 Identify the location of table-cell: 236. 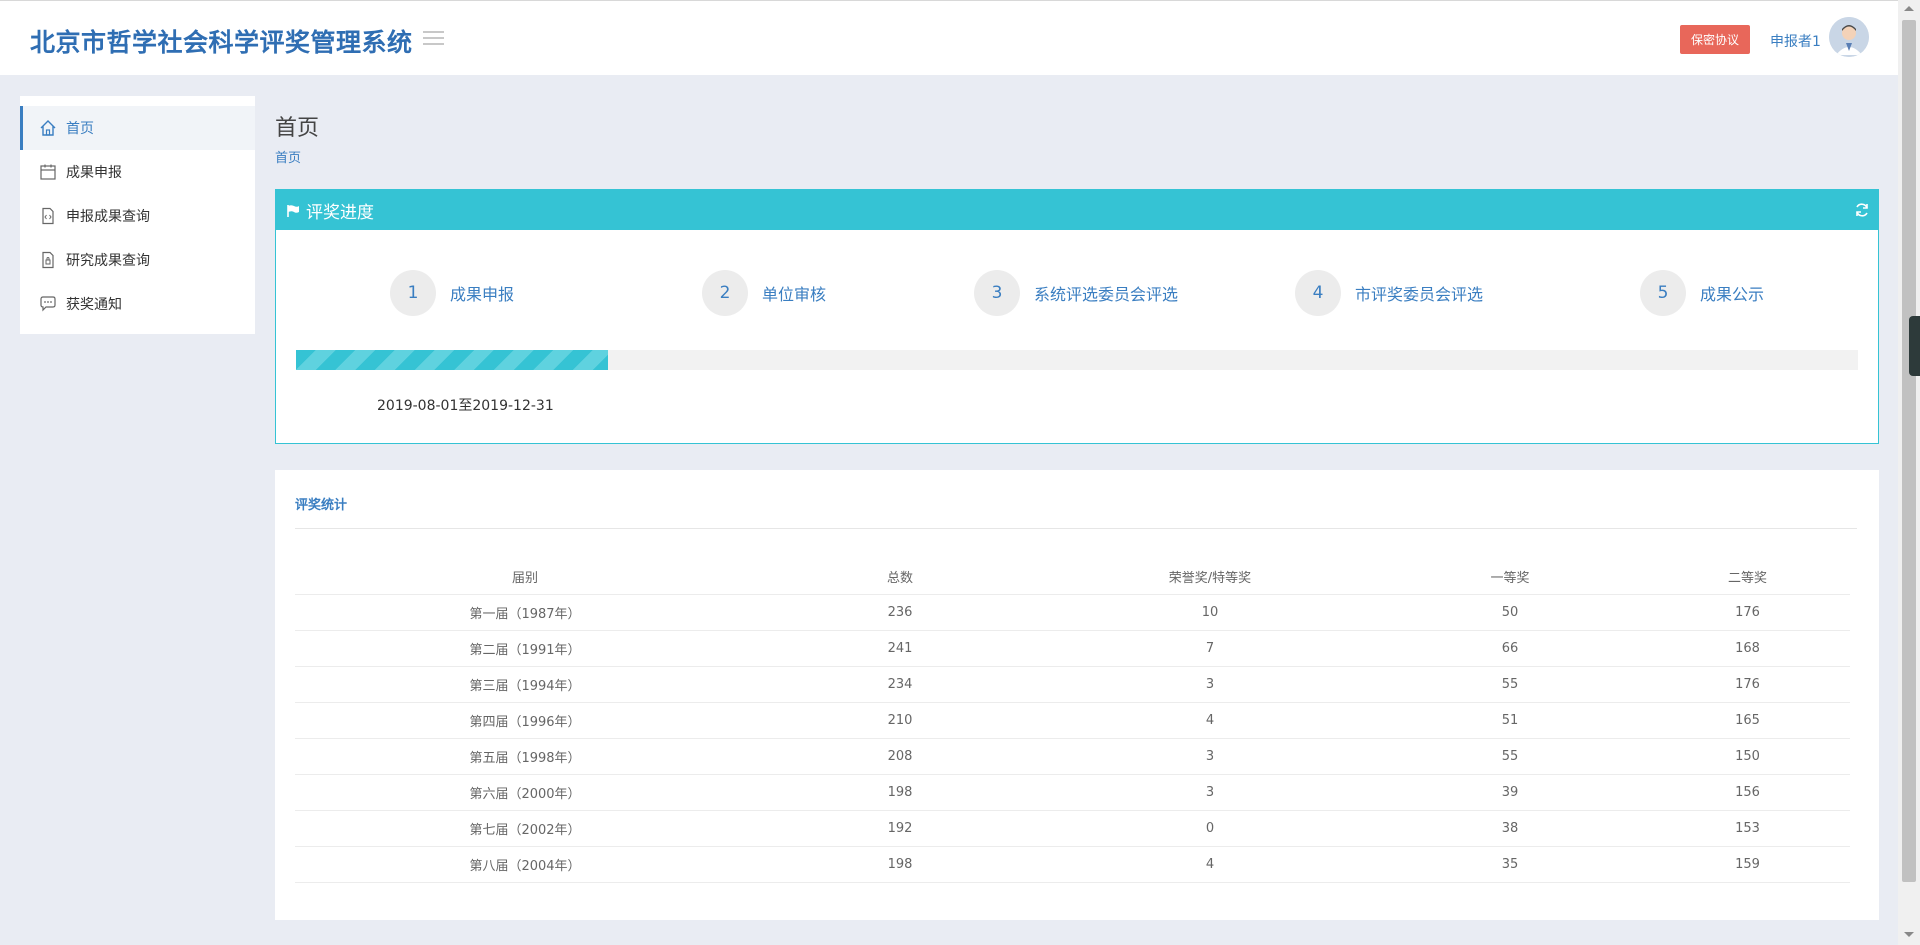
(900, 611).